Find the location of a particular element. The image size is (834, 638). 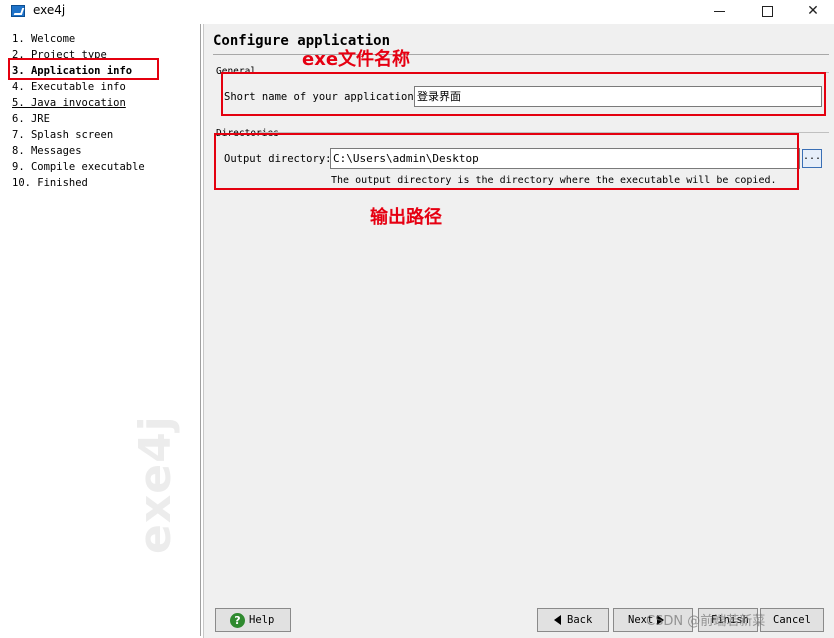

step-jre: 6. JRE is located at coordinates (31, 119).